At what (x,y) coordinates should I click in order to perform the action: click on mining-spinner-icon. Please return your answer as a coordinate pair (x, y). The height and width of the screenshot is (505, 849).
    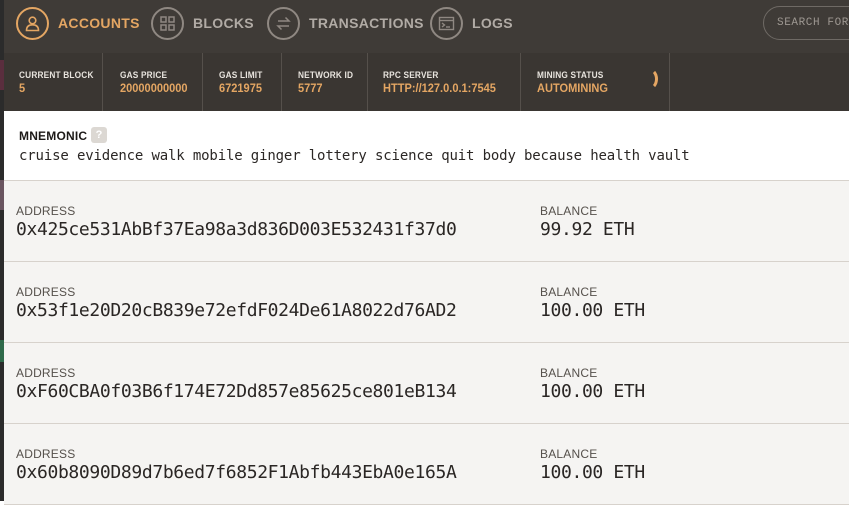
    Looking at the image, I should click on (649, 79).